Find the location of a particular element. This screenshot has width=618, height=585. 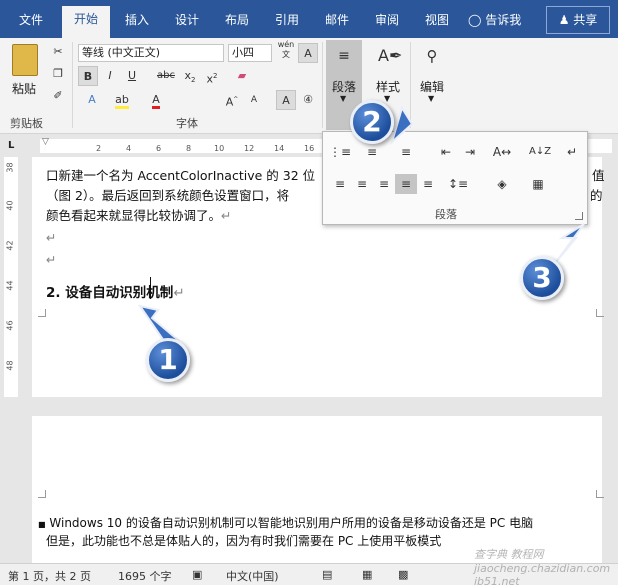

web-layout-icon: ▩ is located at coordinates (403, 574).